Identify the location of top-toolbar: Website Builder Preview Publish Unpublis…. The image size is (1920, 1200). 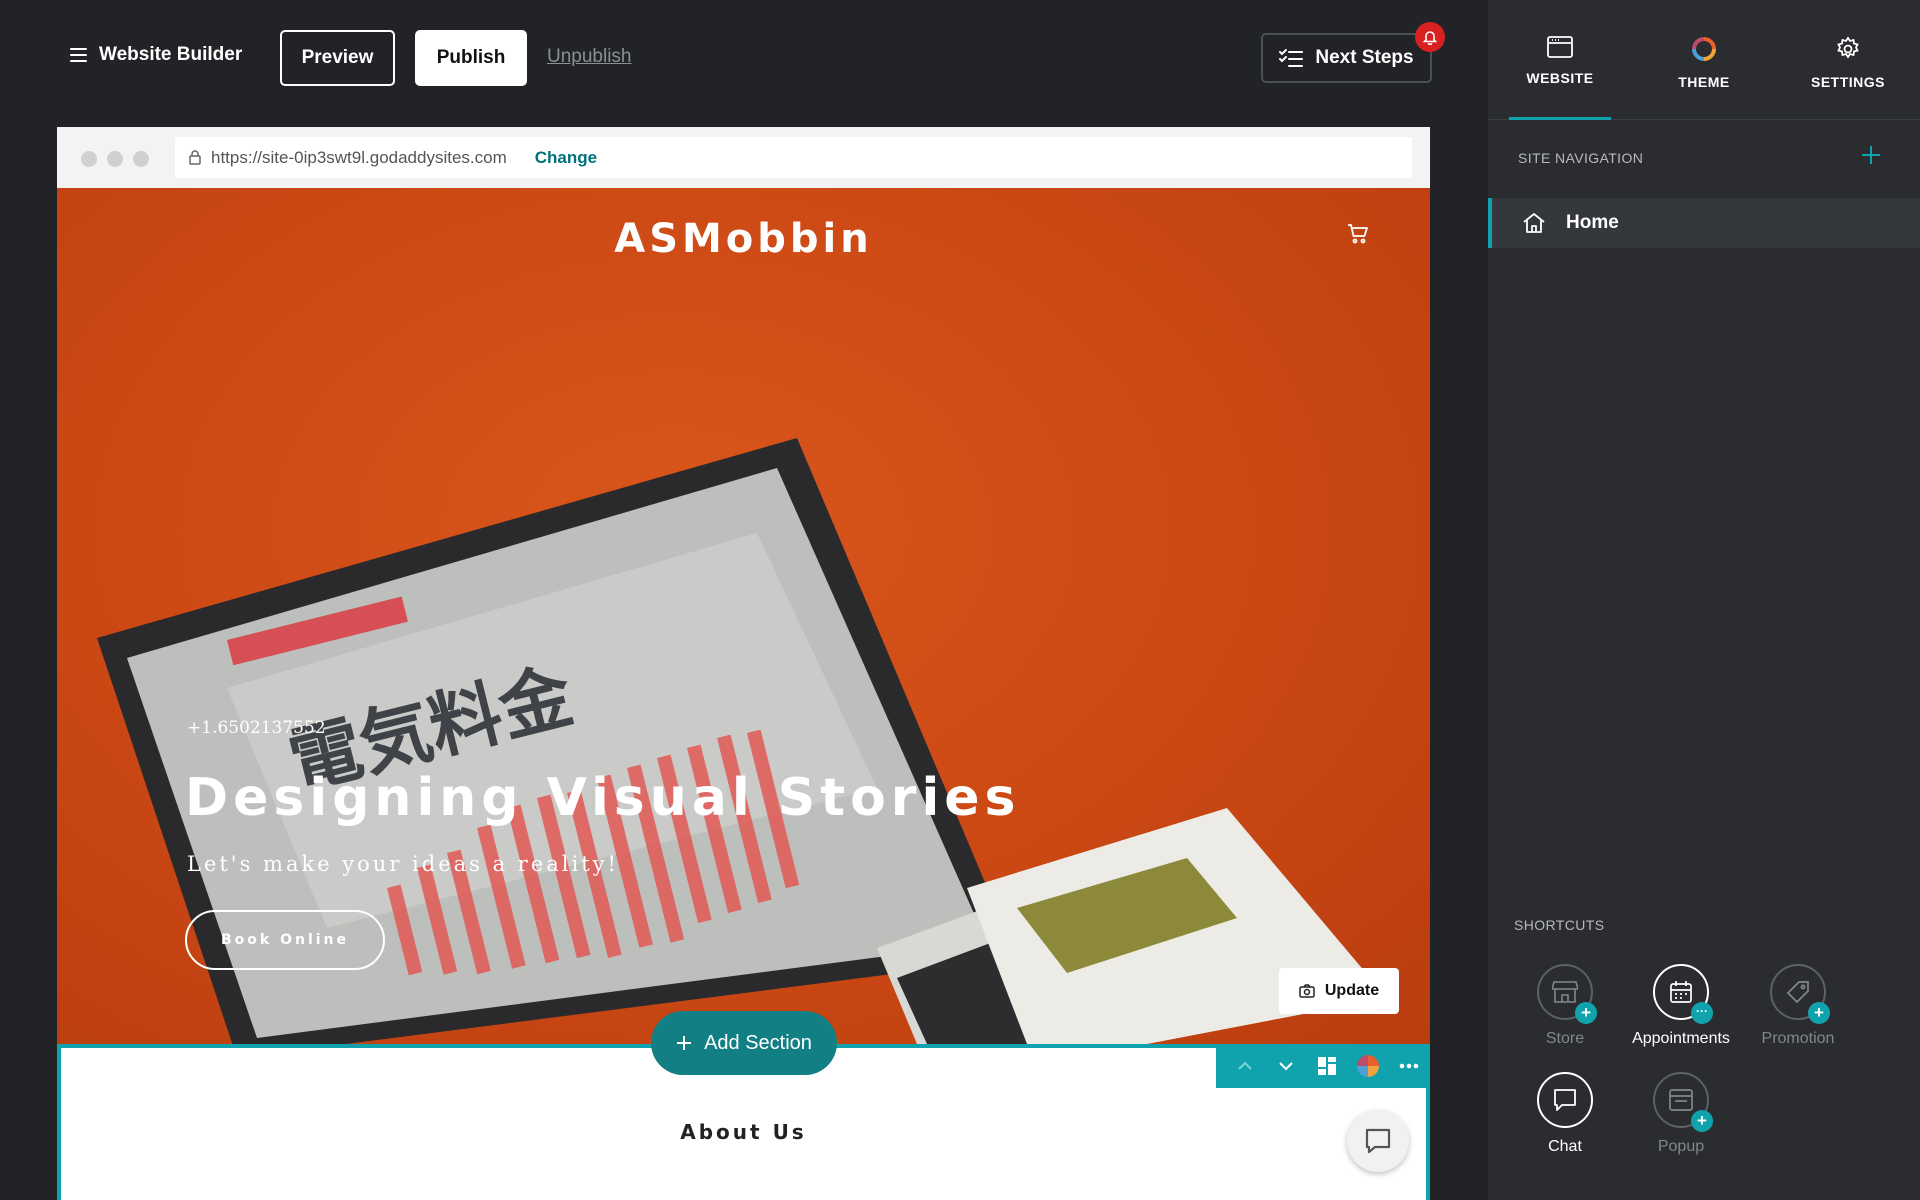
(744, 59).